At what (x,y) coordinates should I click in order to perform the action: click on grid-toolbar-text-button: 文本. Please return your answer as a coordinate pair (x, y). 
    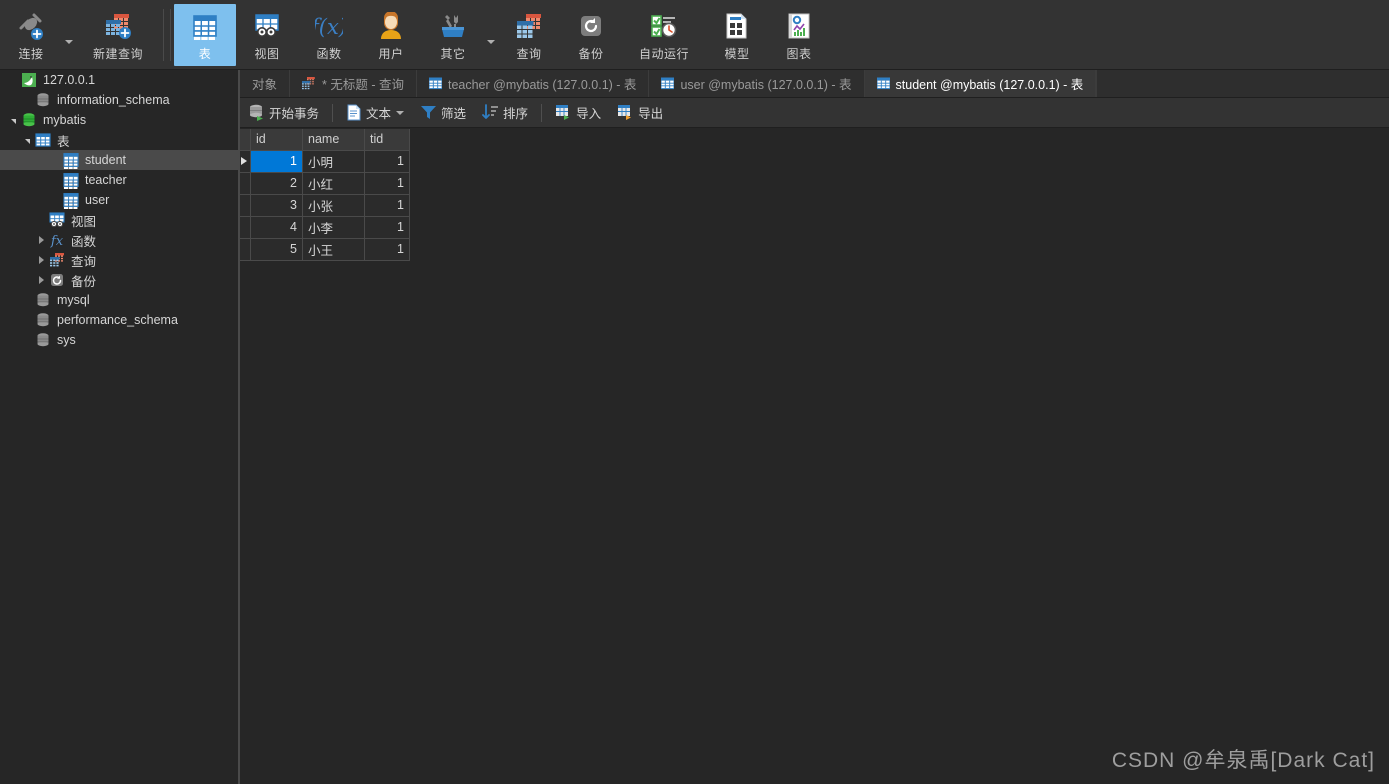
    Looking at the image, I should click on (375, 113).